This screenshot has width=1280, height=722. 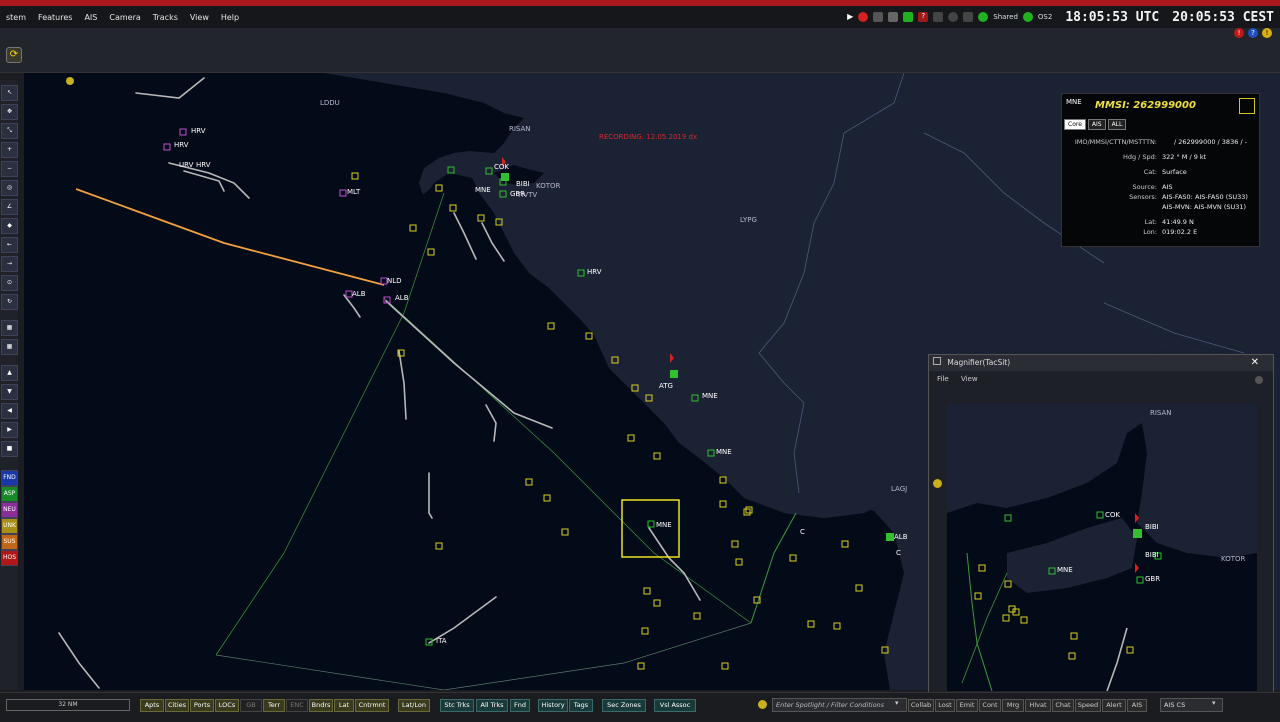 What do you see at coordinates (9, 449) in the screenshot?
I see `layer-mid-icon: ■` at bounding box center [9, 449].